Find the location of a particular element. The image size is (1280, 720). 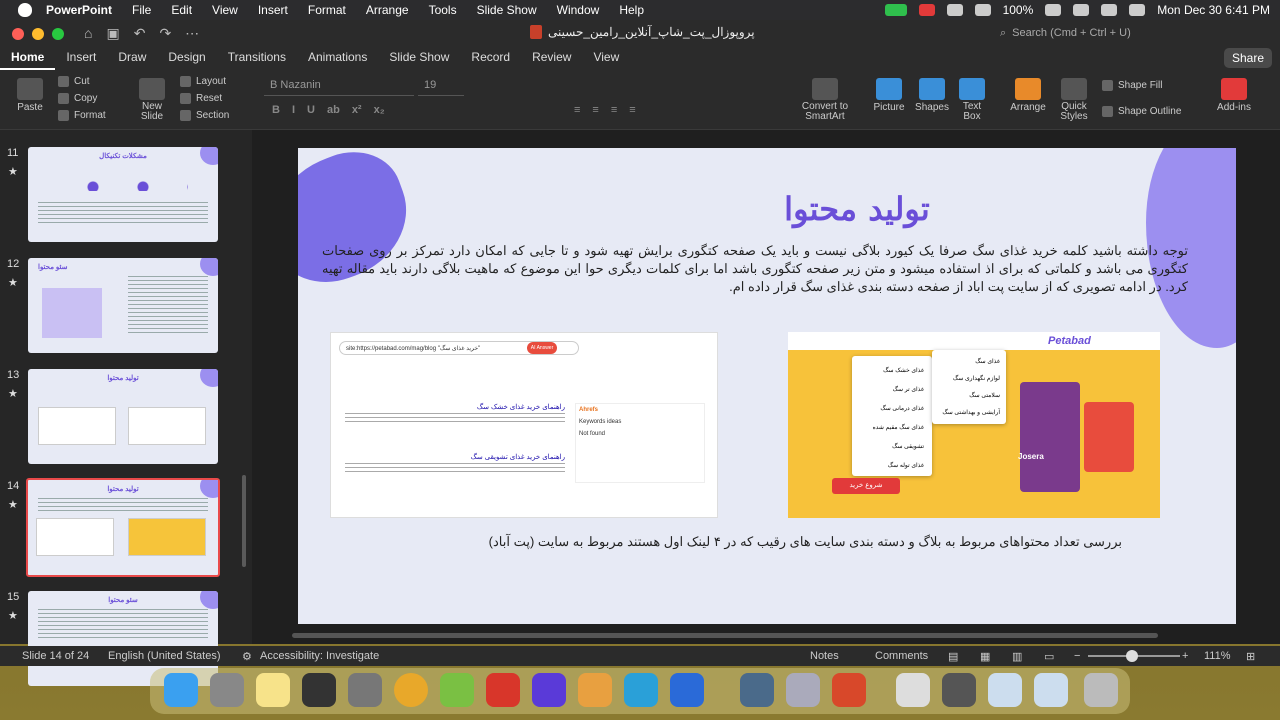

cut-button: Cut is located at coordinates (74, 81).